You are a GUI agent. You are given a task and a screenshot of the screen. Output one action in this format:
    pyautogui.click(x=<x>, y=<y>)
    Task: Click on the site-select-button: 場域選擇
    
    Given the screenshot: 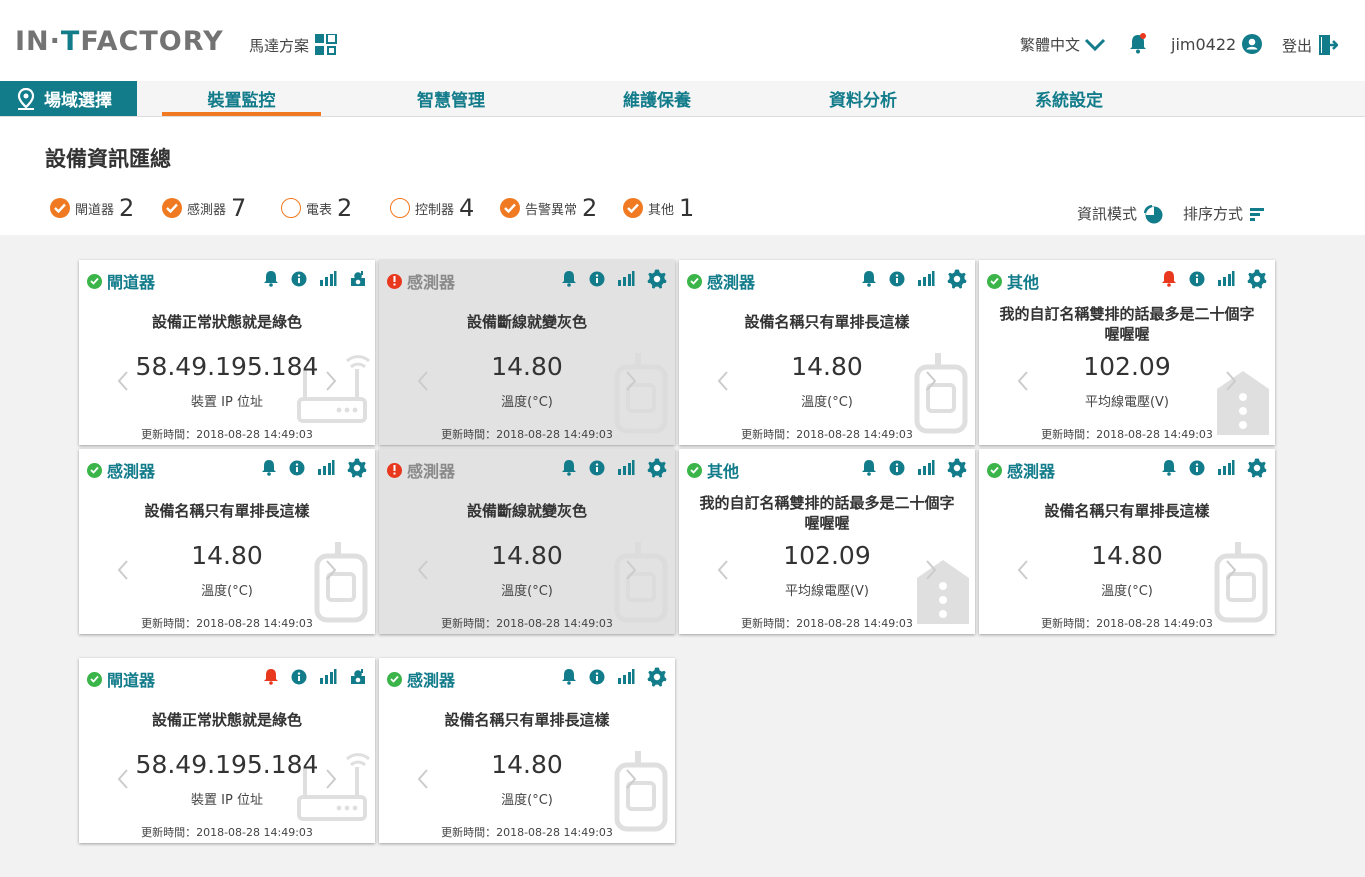 What is the action you would take?
    pyautogui.click(x=68, y=98)
    